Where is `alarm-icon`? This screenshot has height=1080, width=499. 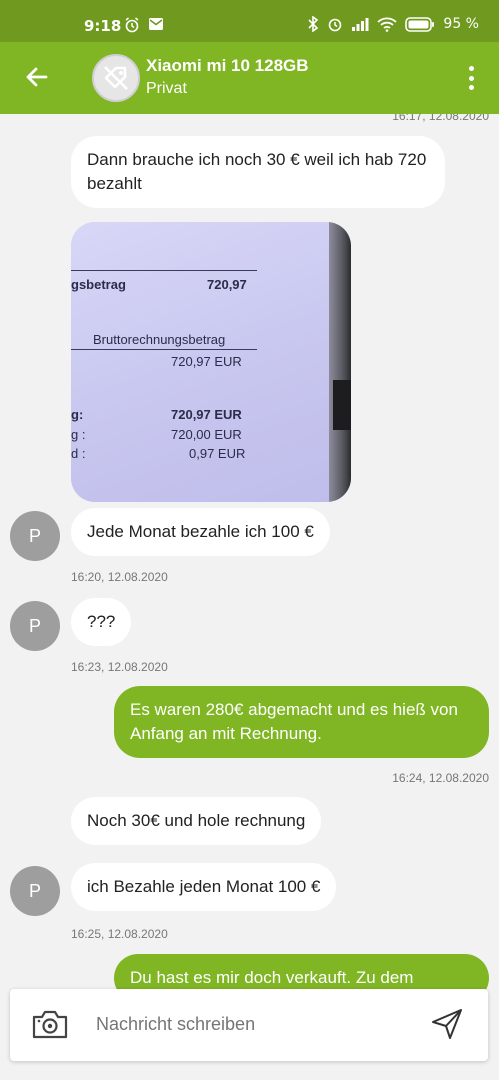 alarm-icon is located at coordinates (132, 25).